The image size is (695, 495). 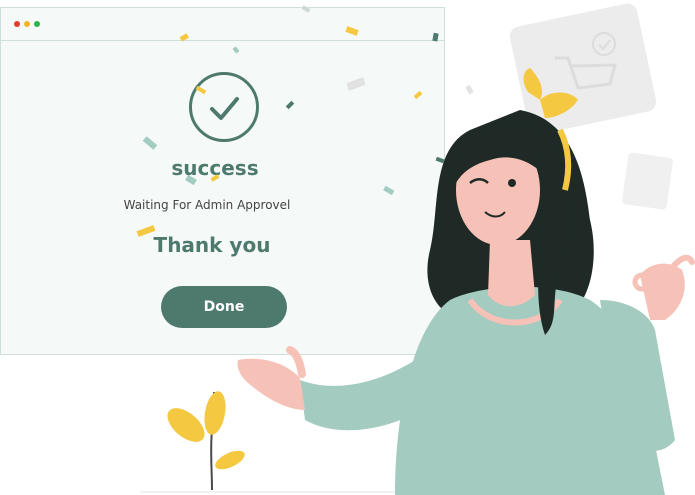 What do you see at coordinates (212, 245) in the screenshot?
I see `thank-you-heading: Thank you` at bounding box center [212, 245].